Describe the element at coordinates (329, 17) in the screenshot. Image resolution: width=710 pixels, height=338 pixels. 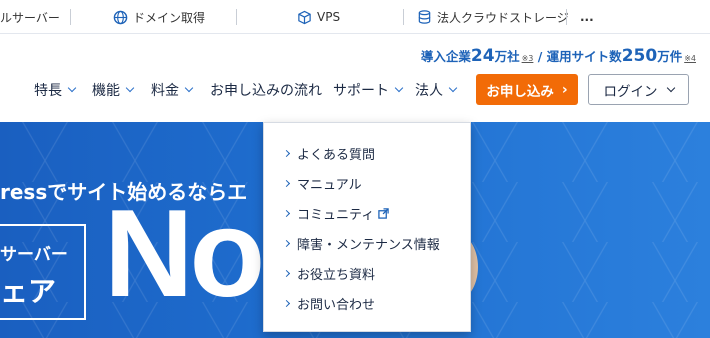
I see `topbar-label: VPS` at that location.